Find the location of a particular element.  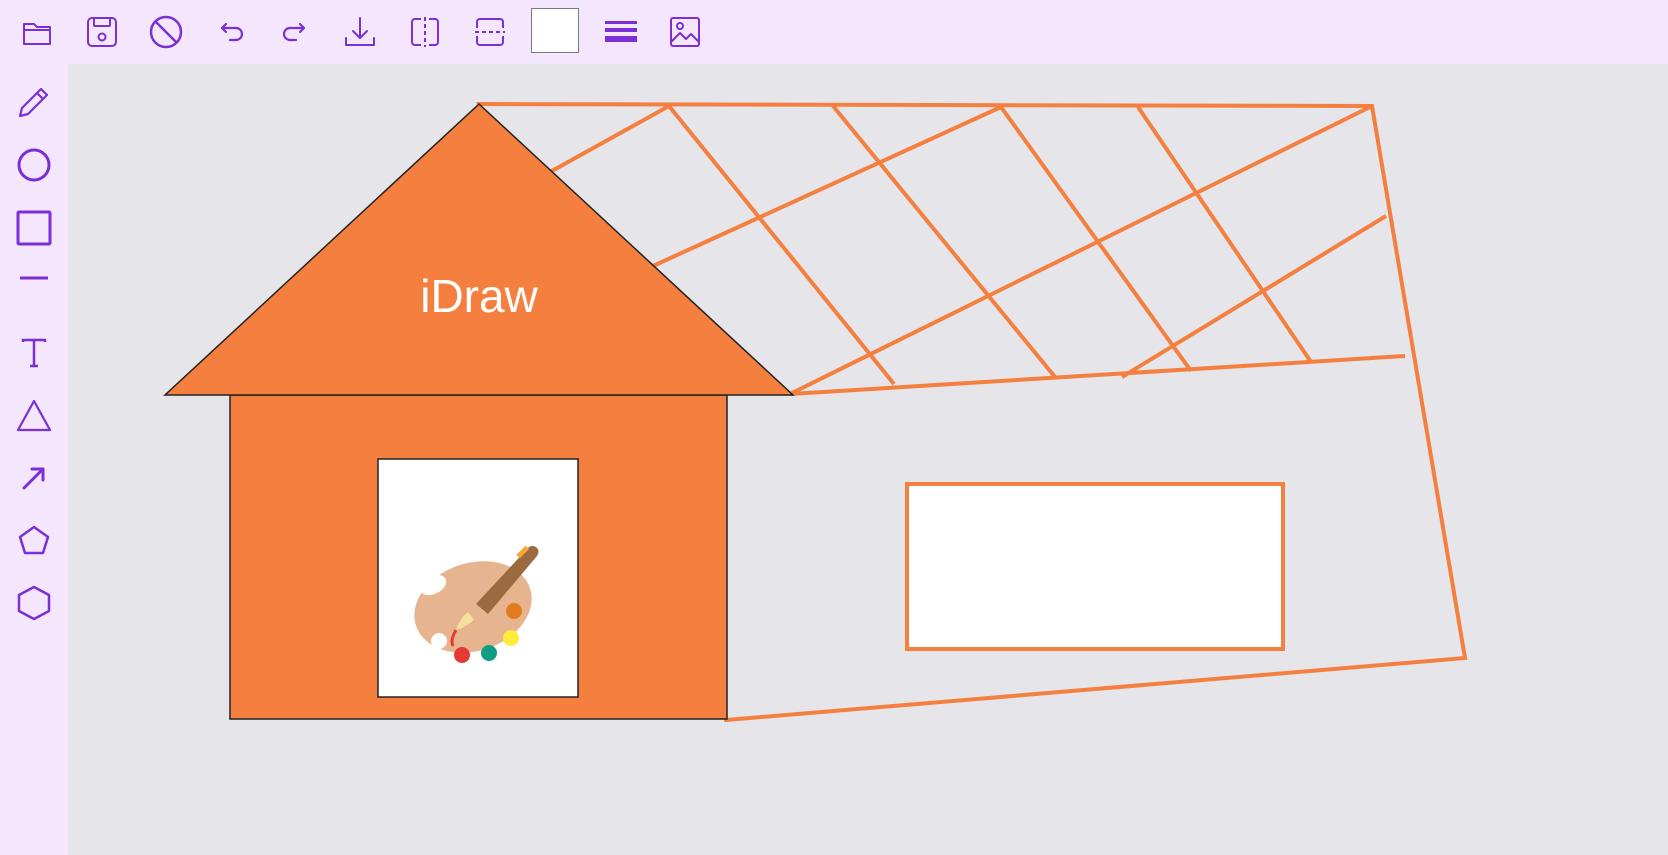

top-toolbar is located at coordinates (834, 32).